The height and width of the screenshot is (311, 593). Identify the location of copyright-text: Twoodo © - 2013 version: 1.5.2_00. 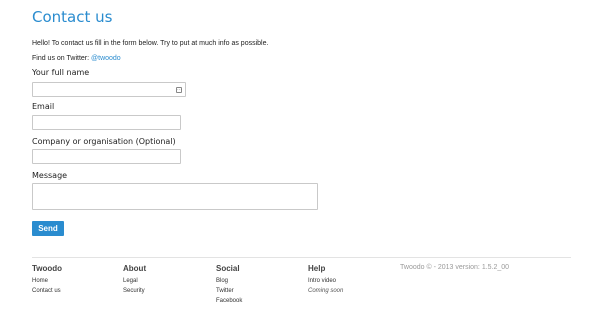
(455, 267).